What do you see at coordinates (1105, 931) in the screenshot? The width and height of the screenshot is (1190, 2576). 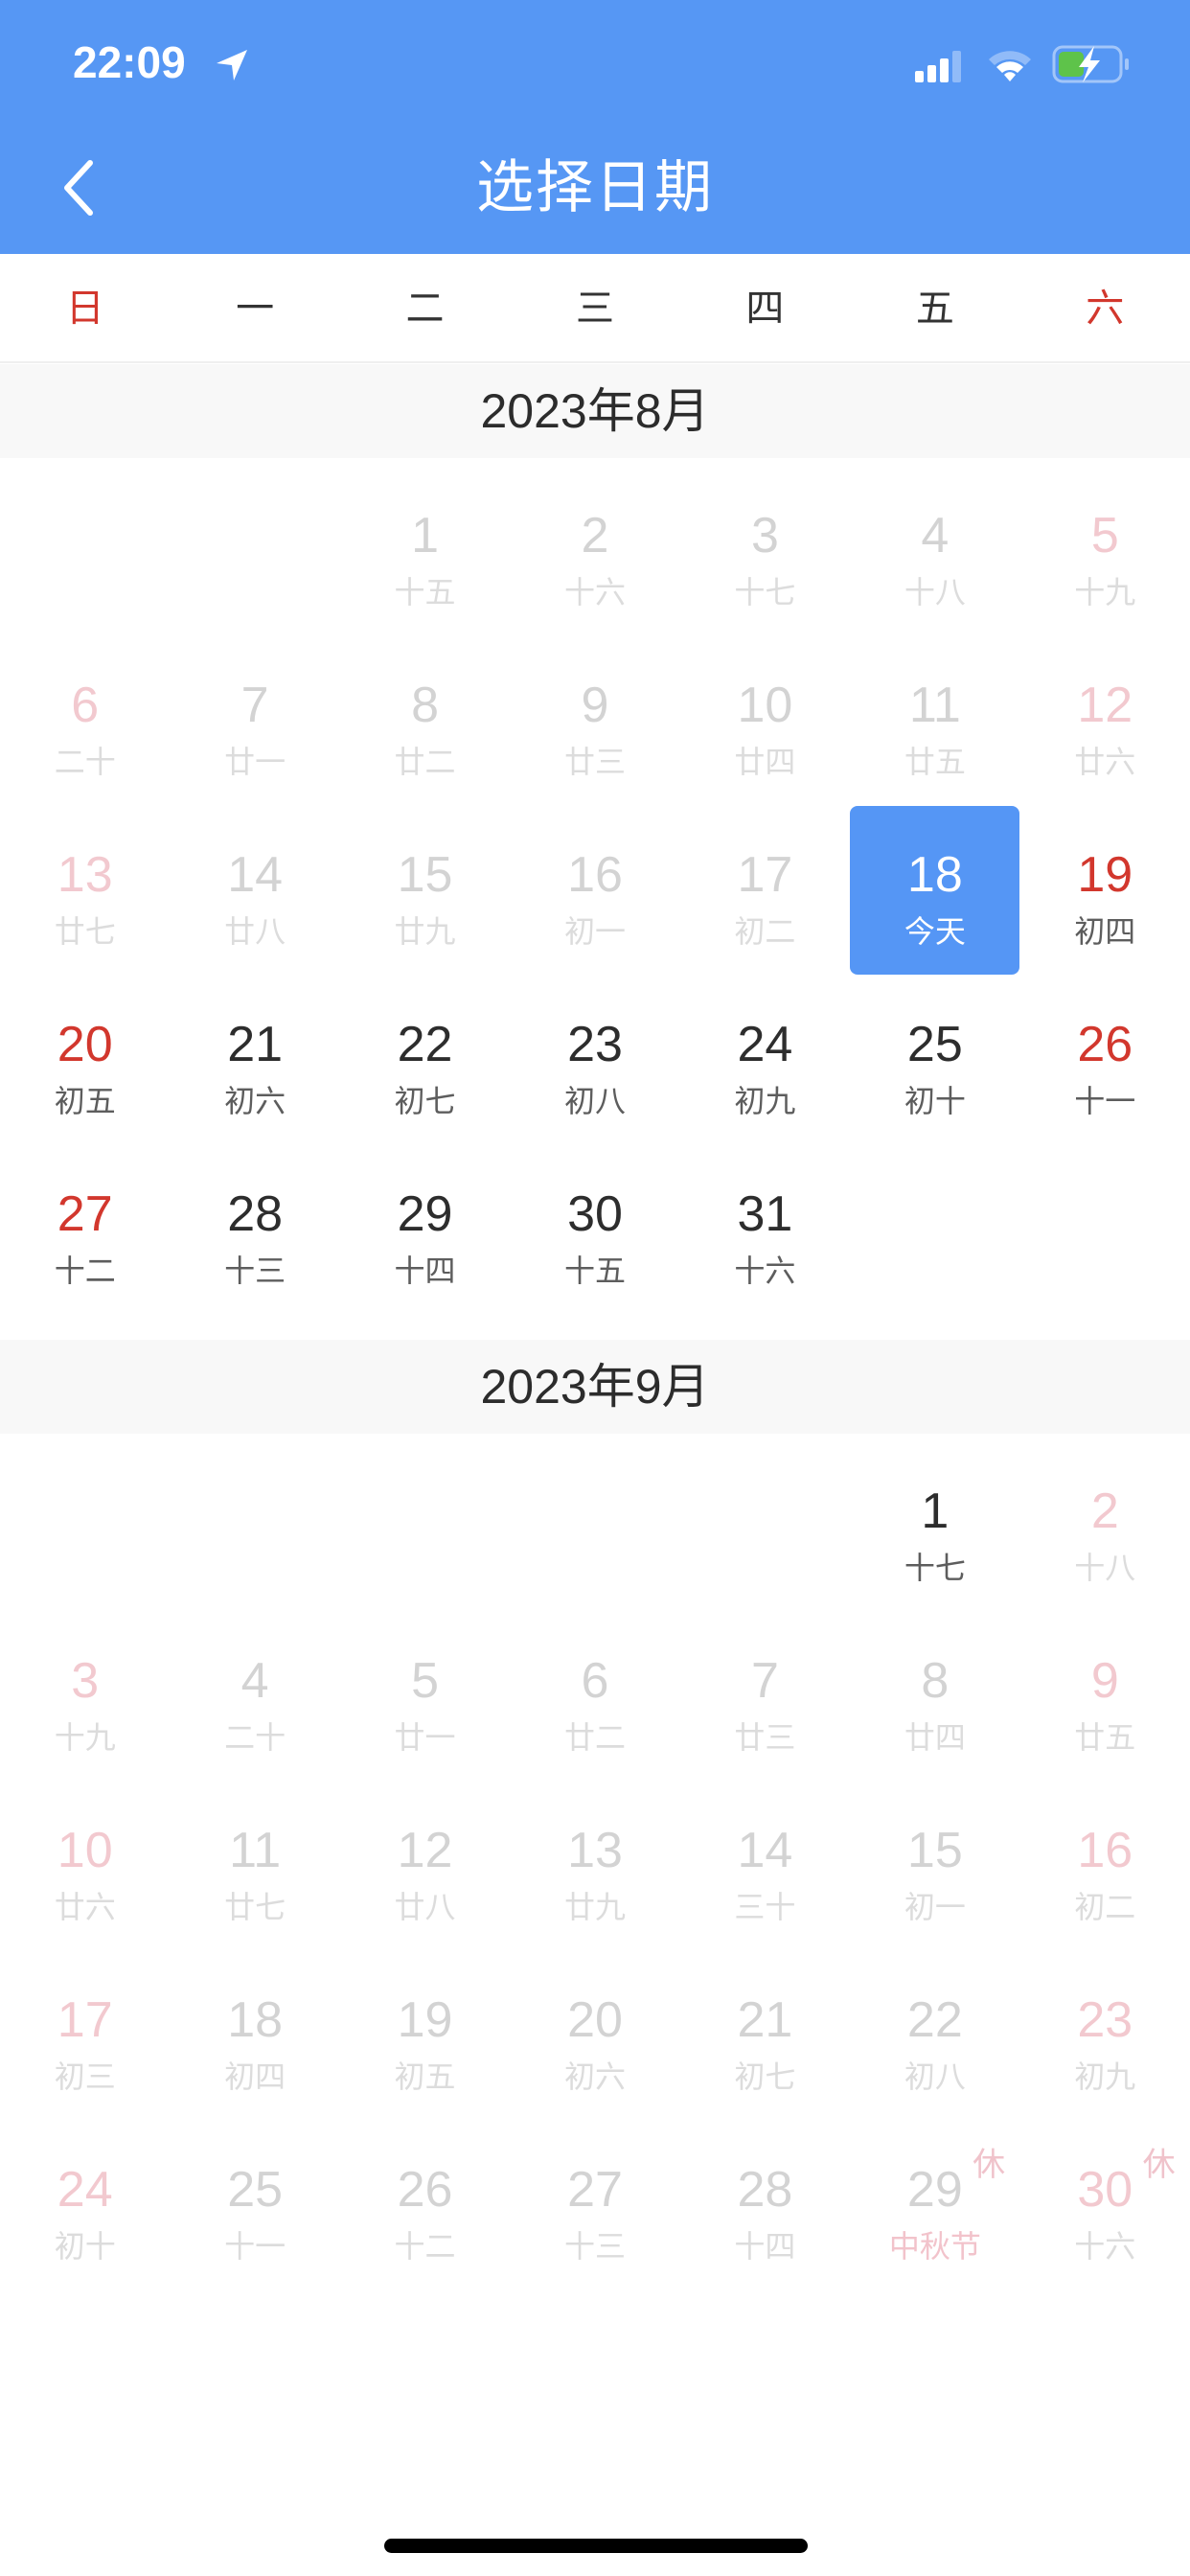 I see `lunar-date: 初四` at bounding box center [1105, 931].